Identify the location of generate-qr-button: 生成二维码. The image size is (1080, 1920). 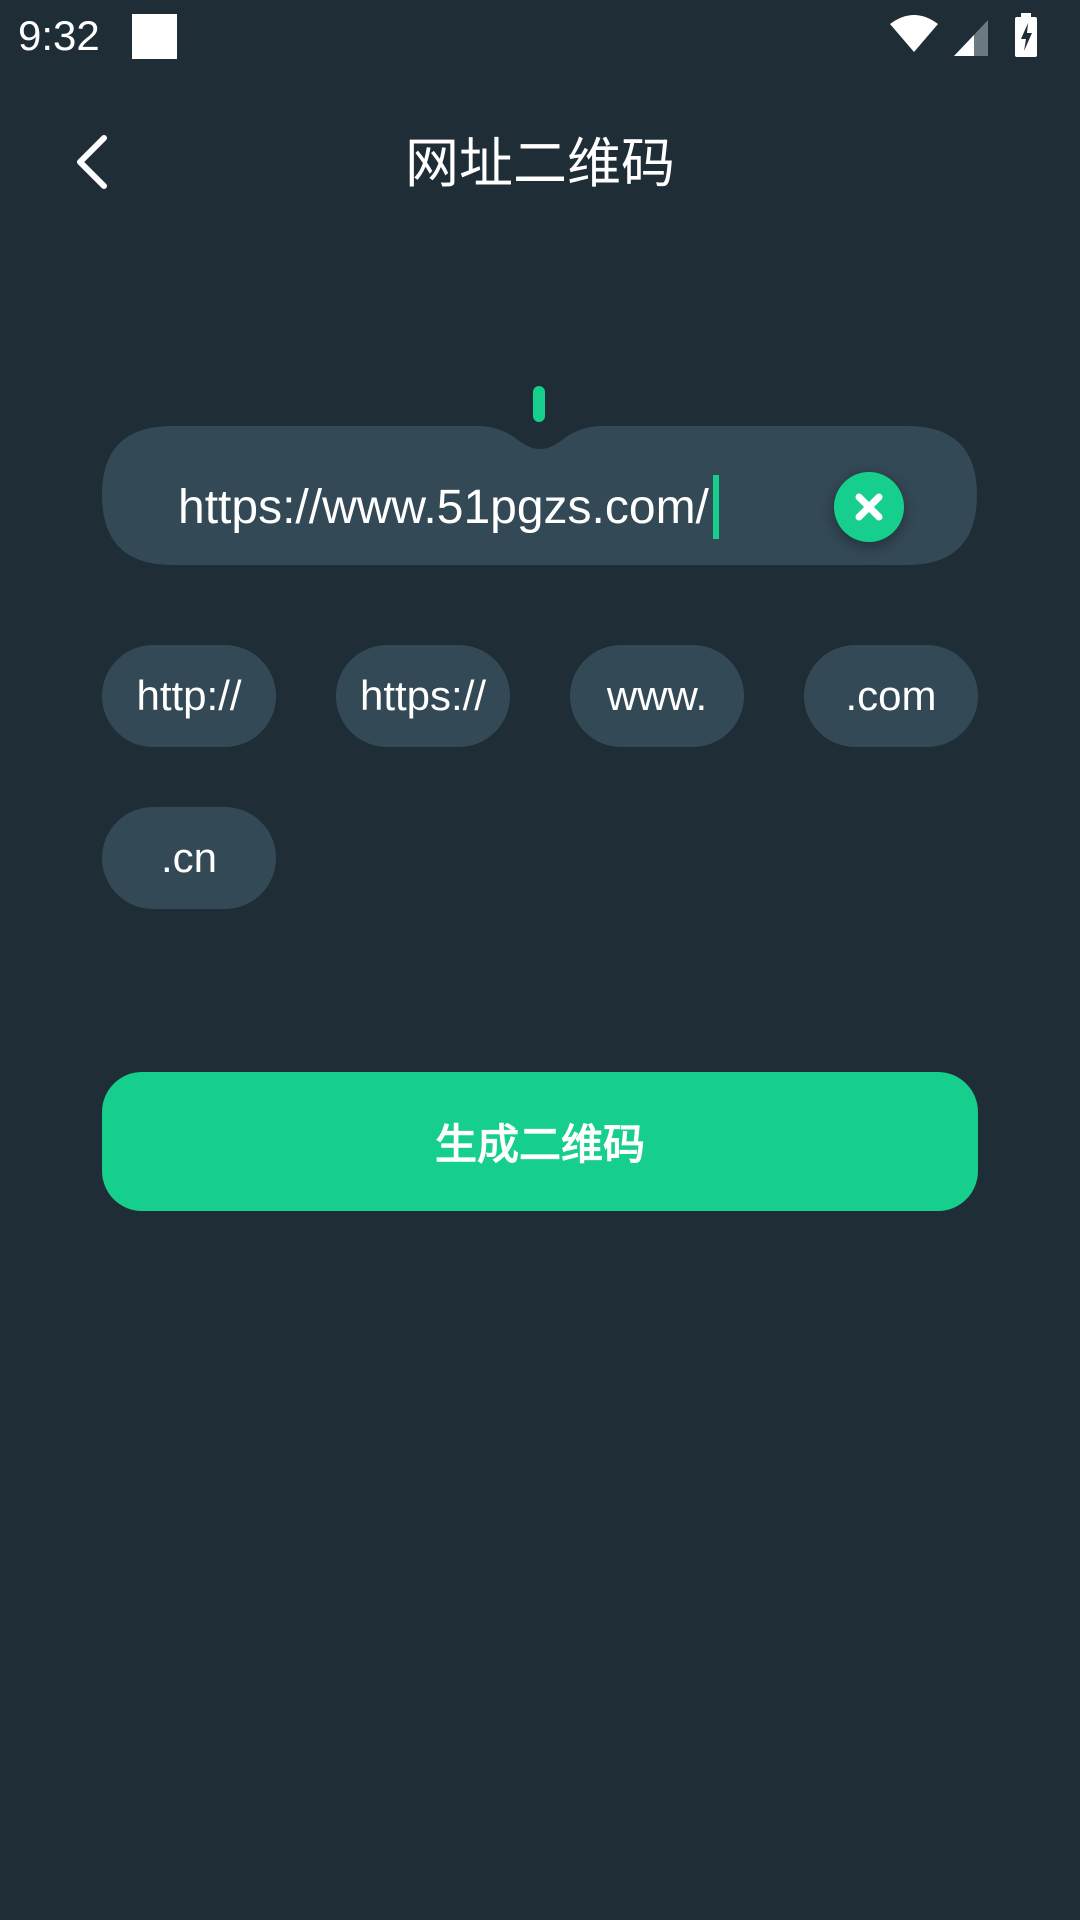
(540, 1141).